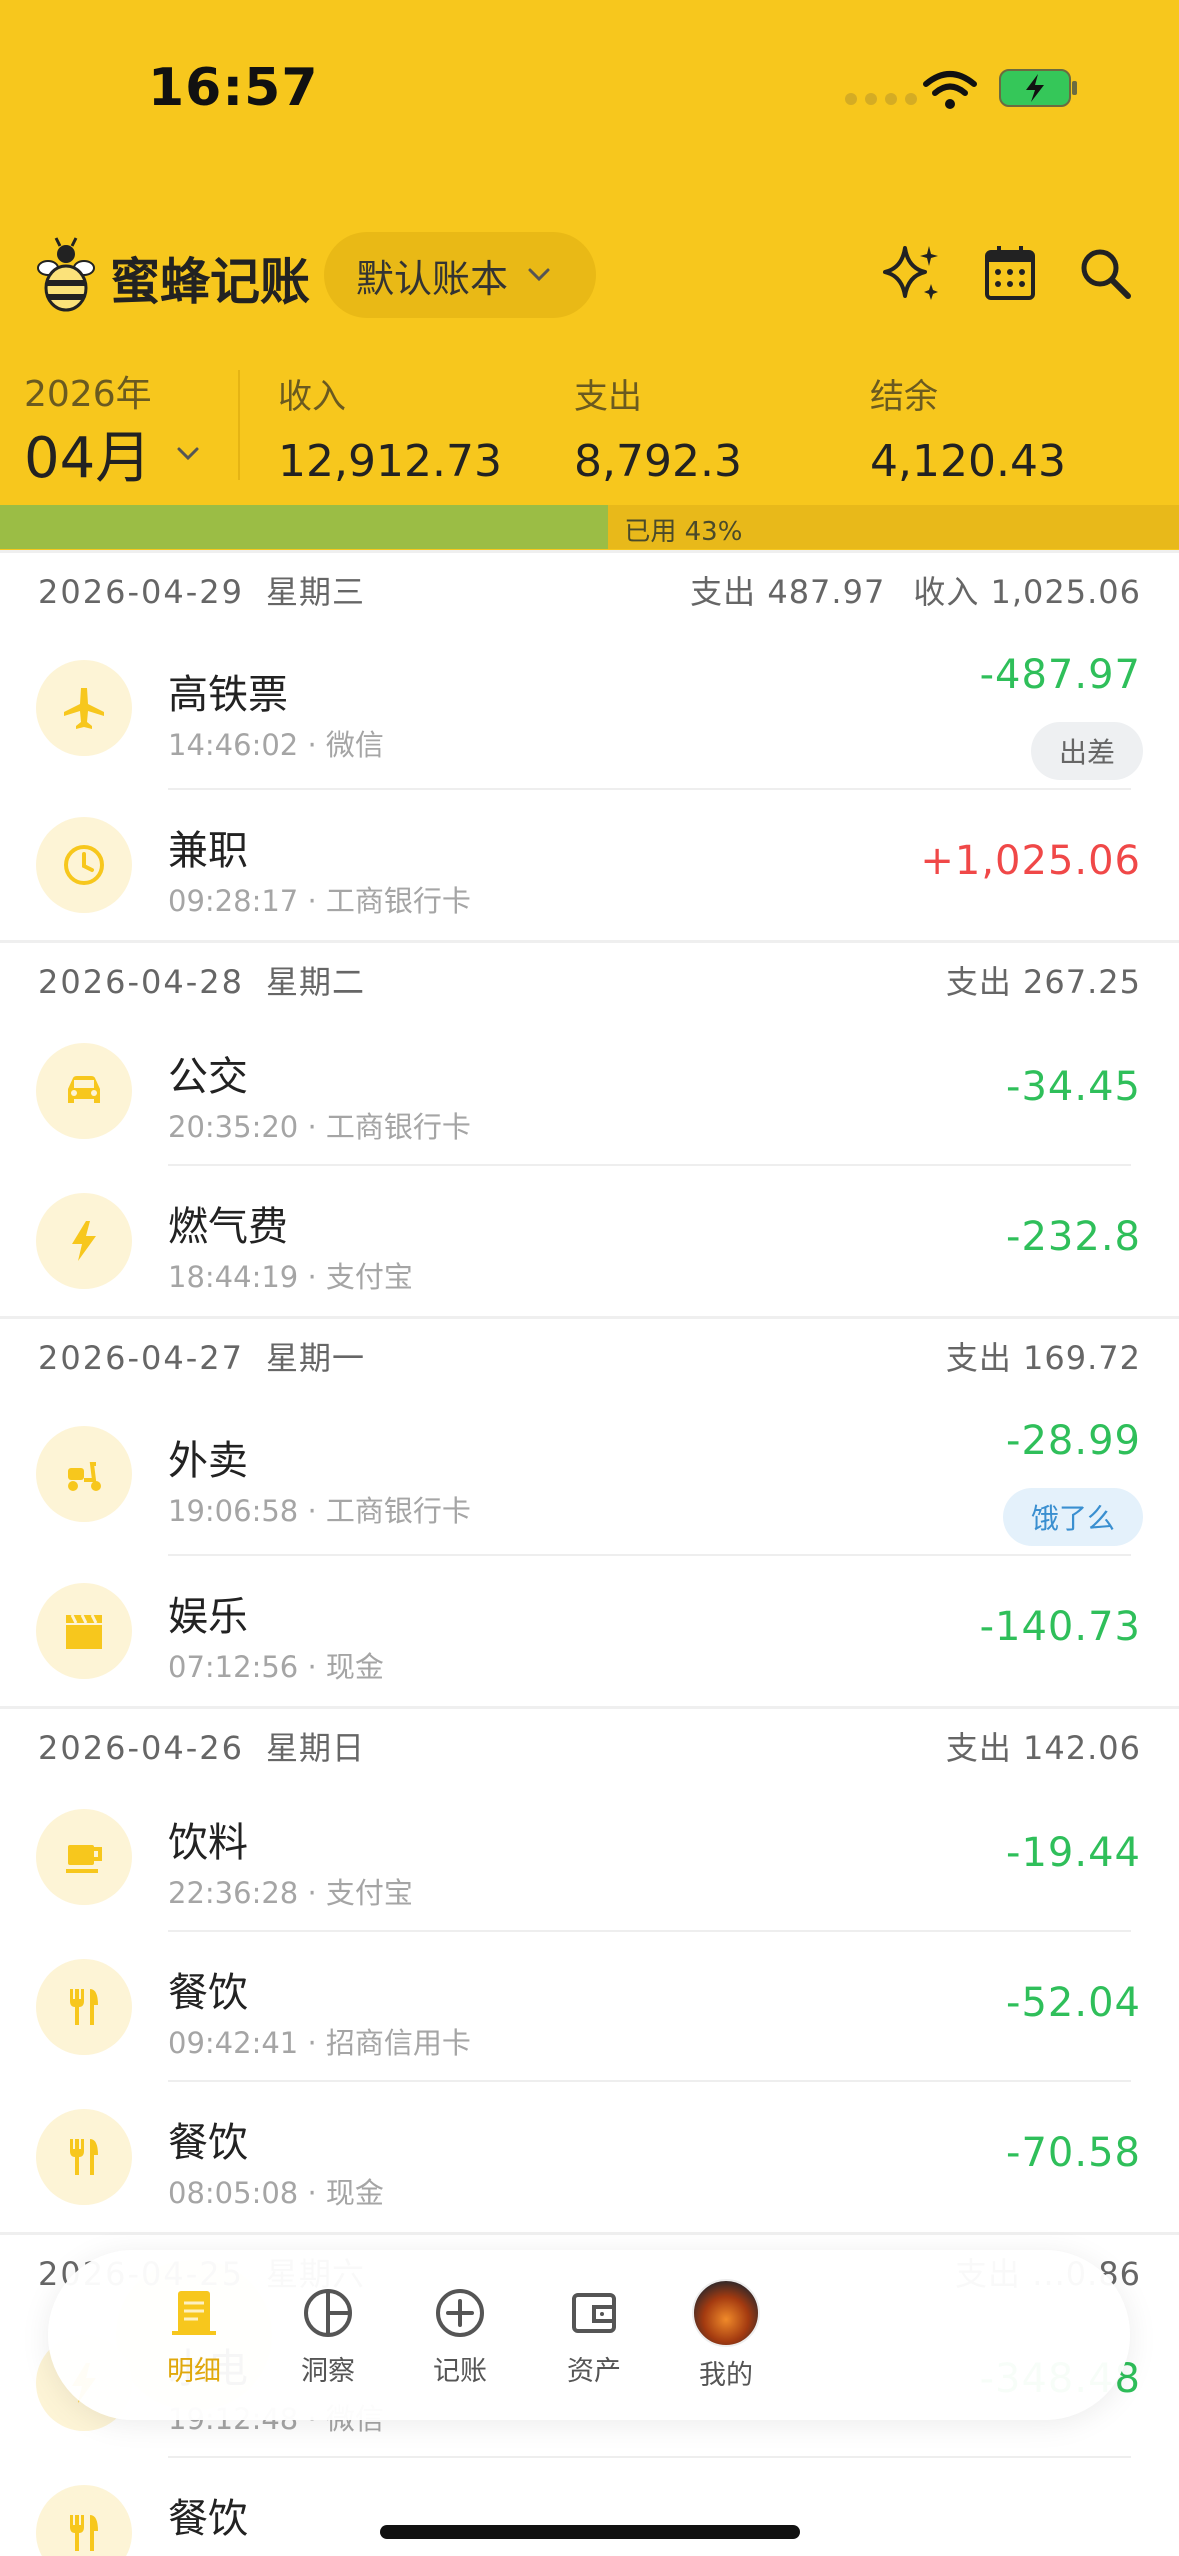 The width and height of the screenshot is (1179, 2556). Describe the element at coordinates (88, 394) in the screenshot. I see `year-label: 2026年` at that location.